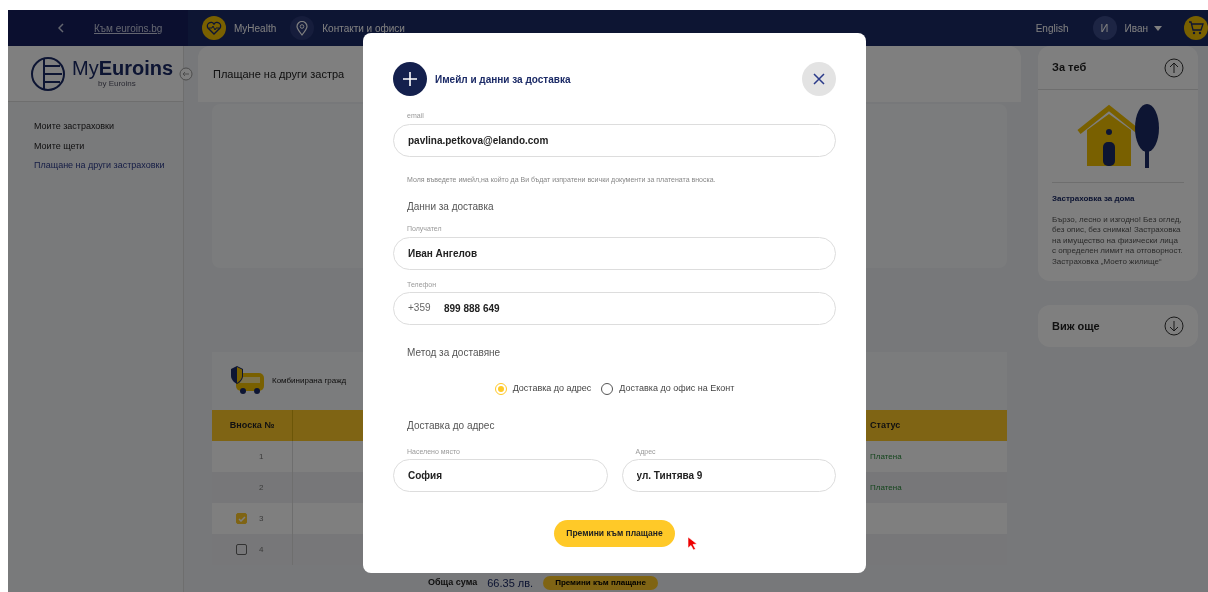 Image resolution: width=1208 pixels, height=592 pixels. I want to click on car-shield-icon, so click(248, 381).